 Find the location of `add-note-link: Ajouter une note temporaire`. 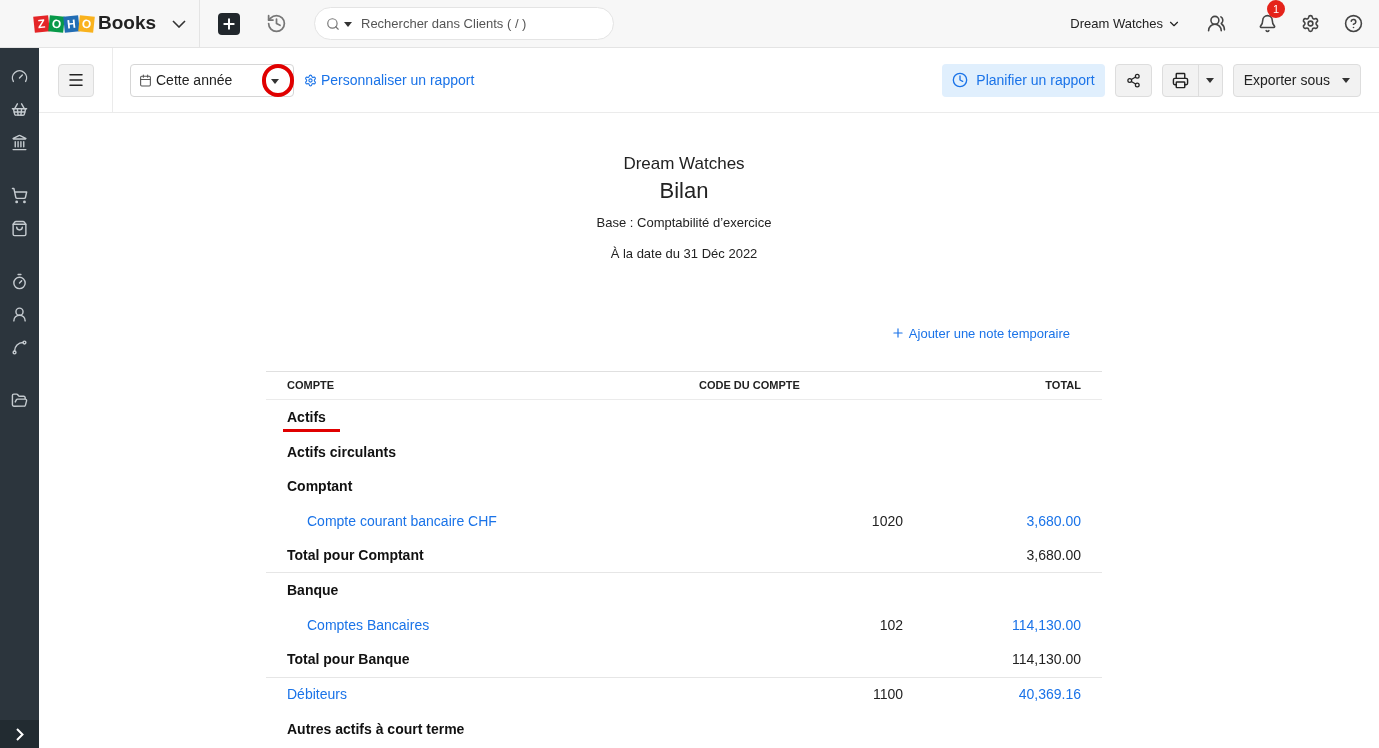

add-note-link: Ajouter une note temporaire is located at coordinates (980, 333).